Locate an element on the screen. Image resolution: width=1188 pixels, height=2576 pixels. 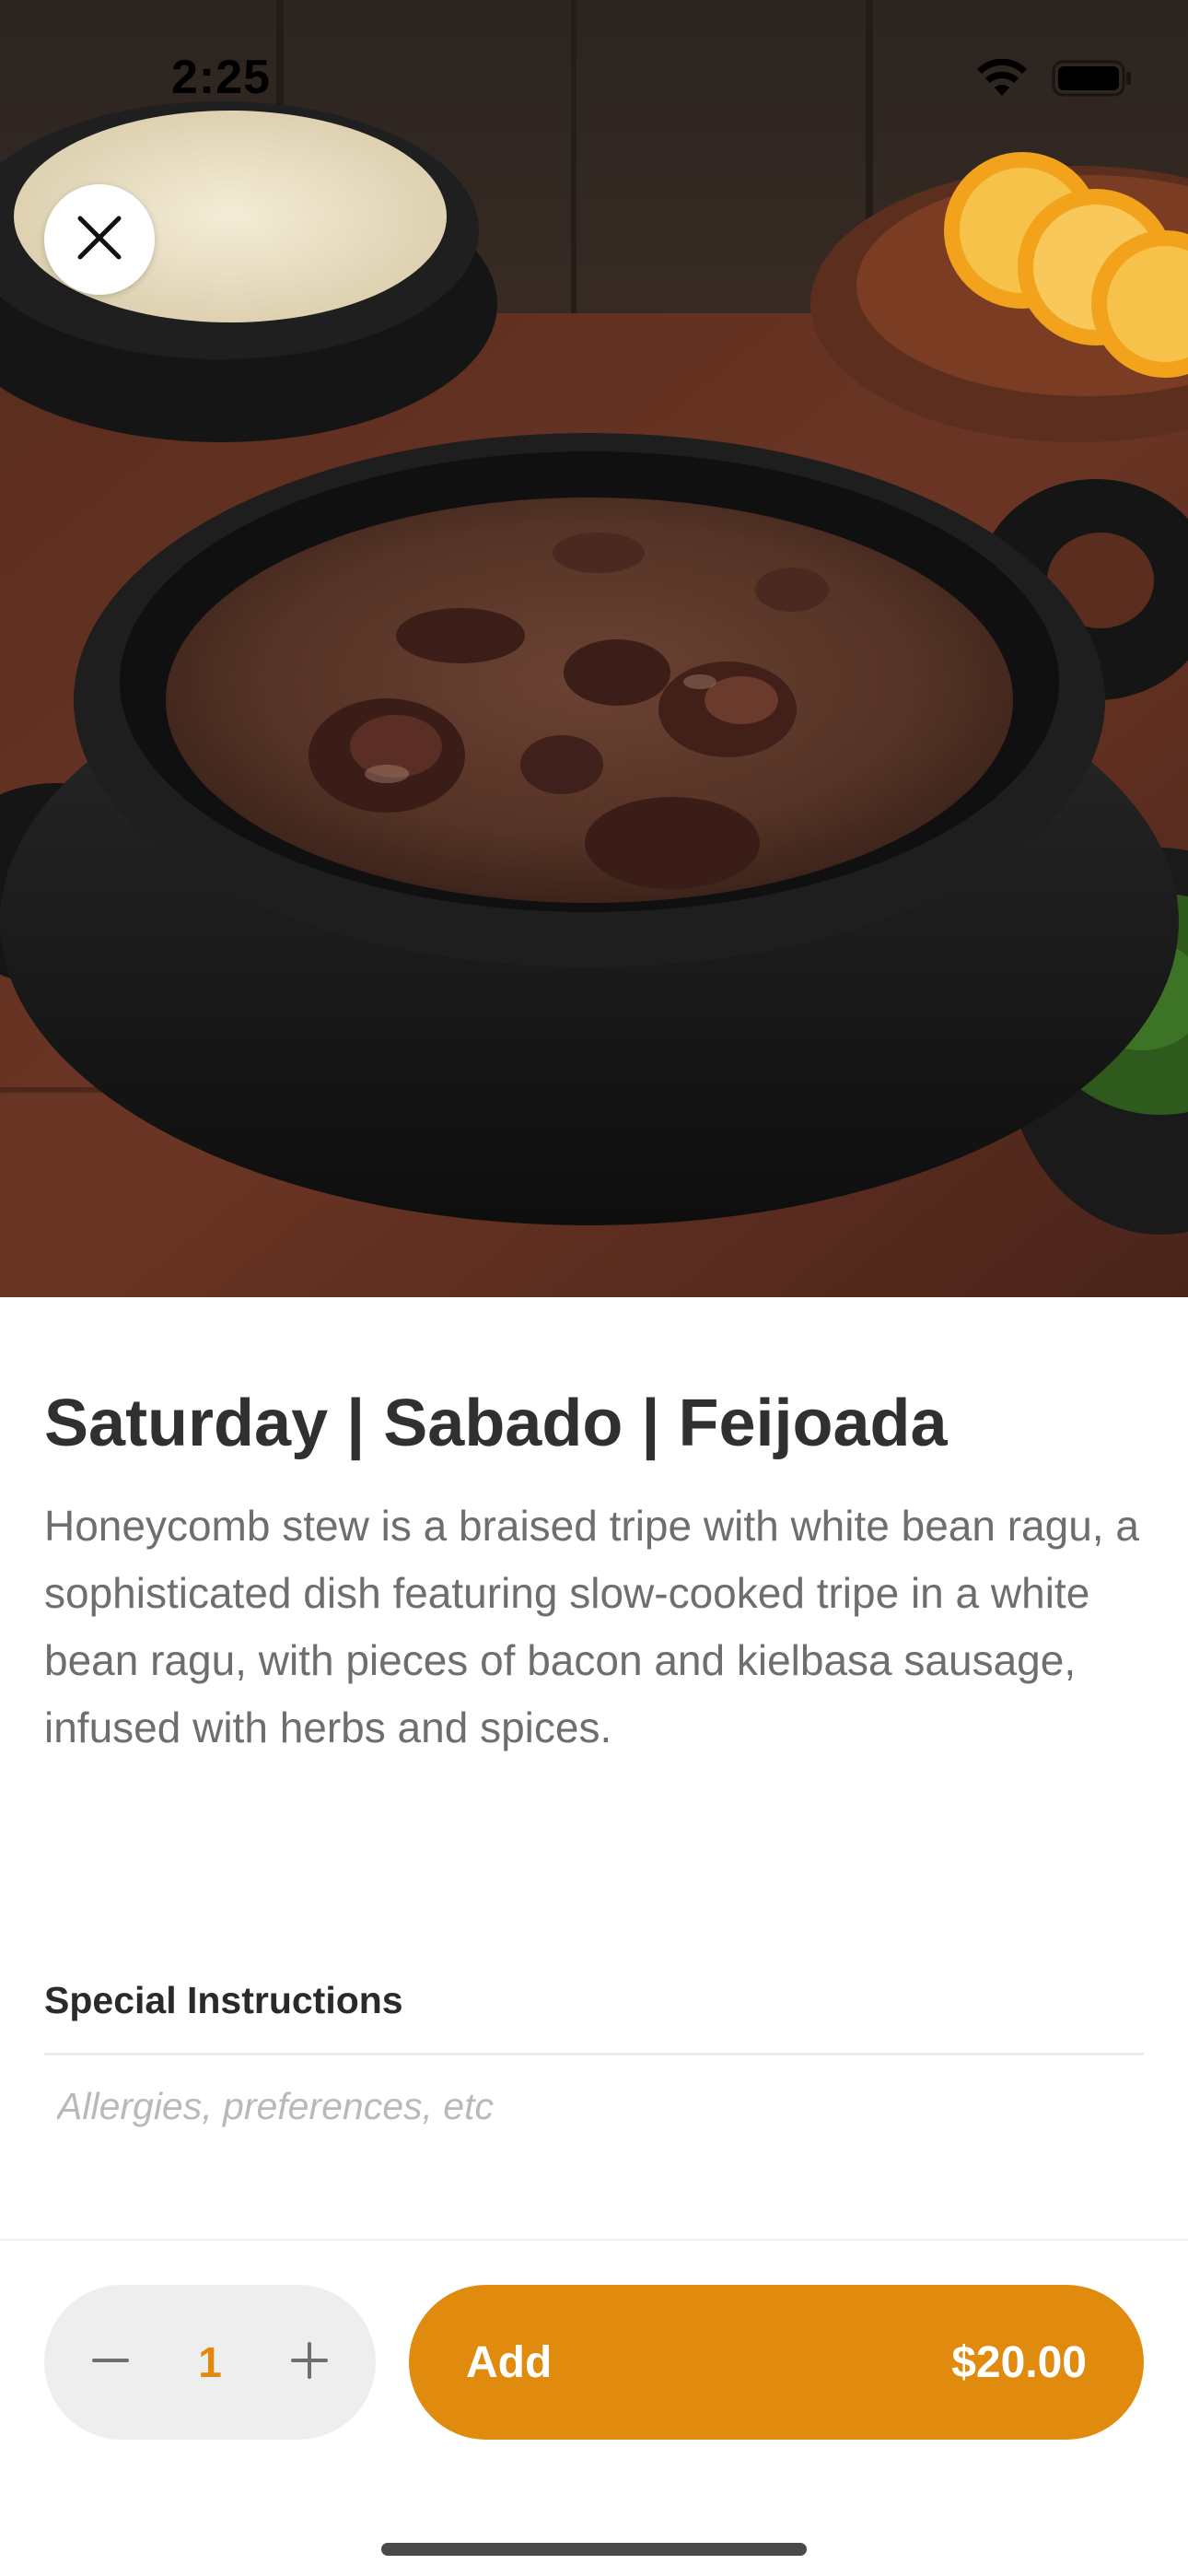
battery-icon is located at coordinates (1092, 80).